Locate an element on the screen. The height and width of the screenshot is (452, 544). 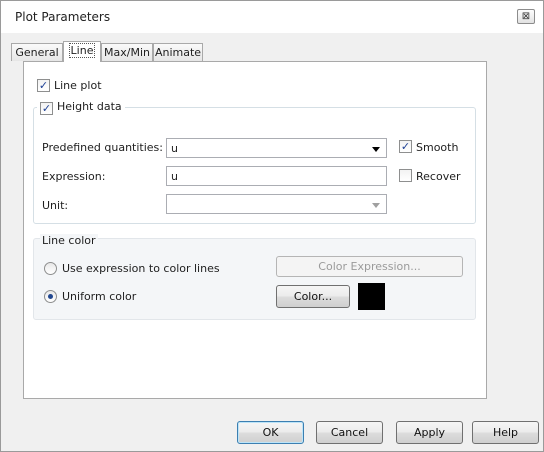
unit-dropdown is located at coordinates (276, 204).